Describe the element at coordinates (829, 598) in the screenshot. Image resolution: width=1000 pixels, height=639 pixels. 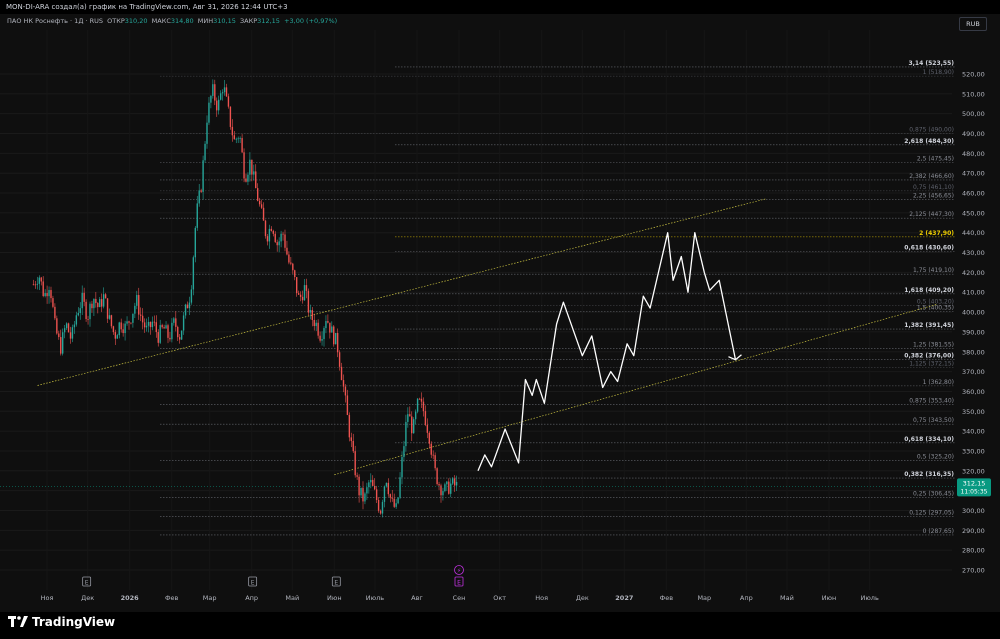
I see `time-tick-label: Июн` at that location.